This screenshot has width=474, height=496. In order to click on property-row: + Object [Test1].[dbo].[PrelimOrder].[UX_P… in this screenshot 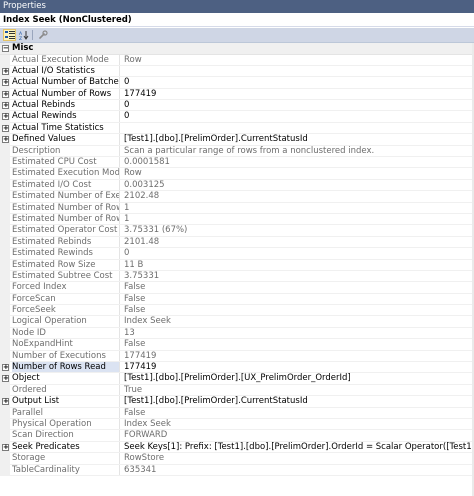, I will do `click(237, 379)`.